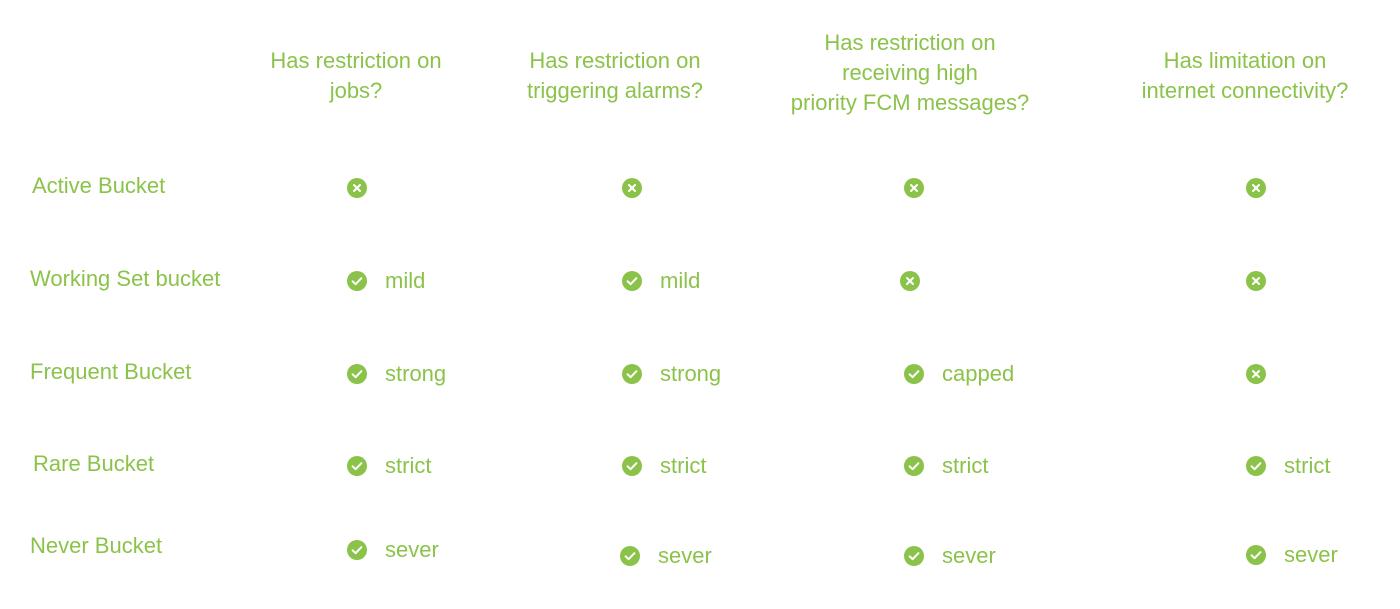  I want to click on row-label: Frequent Bucket, so click(111, 371).